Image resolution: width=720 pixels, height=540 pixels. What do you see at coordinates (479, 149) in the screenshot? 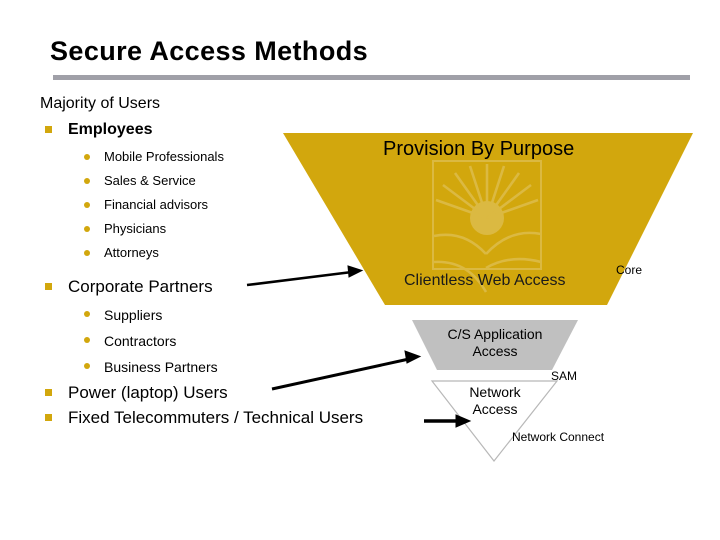
I see `funnel-heading: Provision By Purpose` at bounding box center [479, 149].